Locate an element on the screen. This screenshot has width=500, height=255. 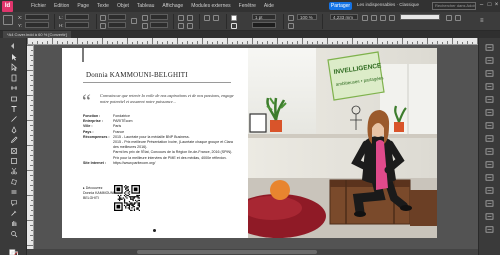
auto-fit-icon is located at coordinates (365, 18).